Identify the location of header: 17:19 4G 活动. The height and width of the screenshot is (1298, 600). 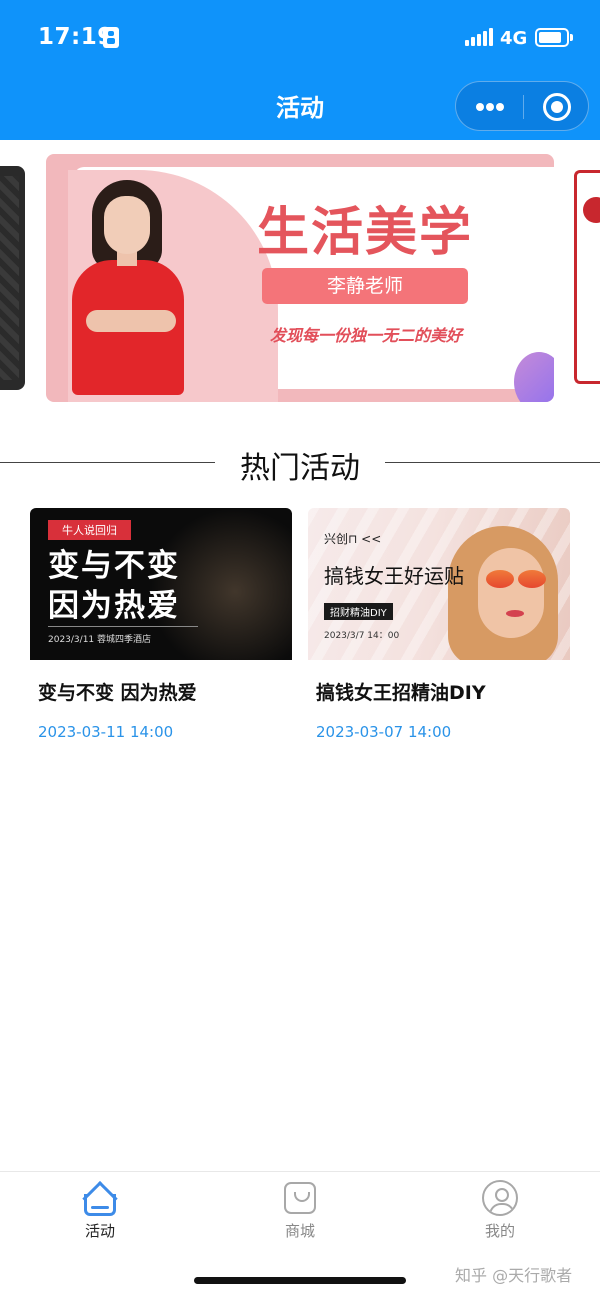
(300, 70).